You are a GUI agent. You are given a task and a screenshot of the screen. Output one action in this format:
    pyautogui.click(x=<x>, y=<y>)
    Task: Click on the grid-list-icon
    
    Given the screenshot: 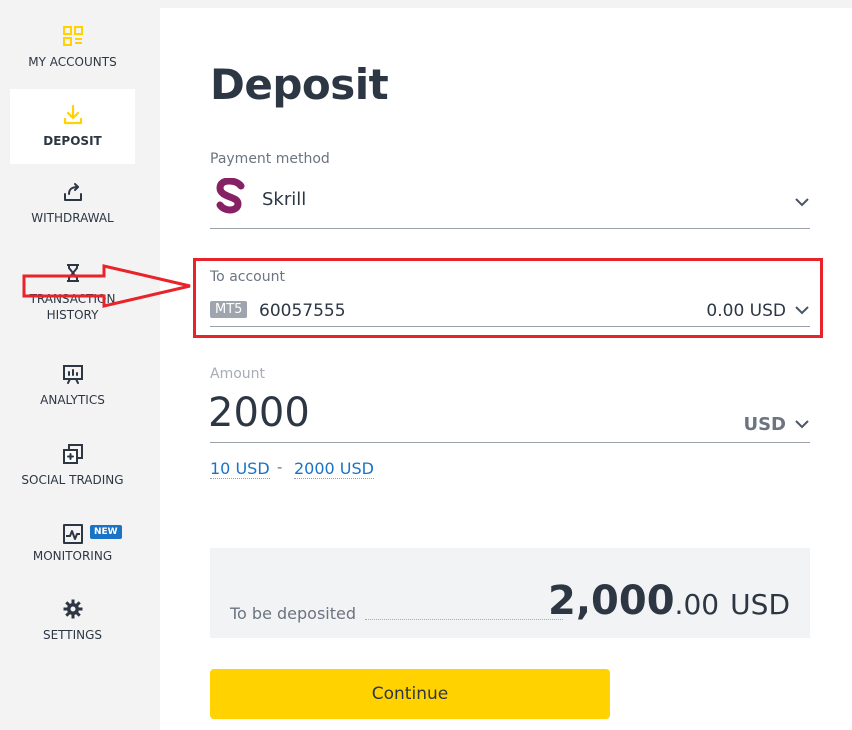 What is the action you would take?
    pyautogui.click(x=73, y=36)
    